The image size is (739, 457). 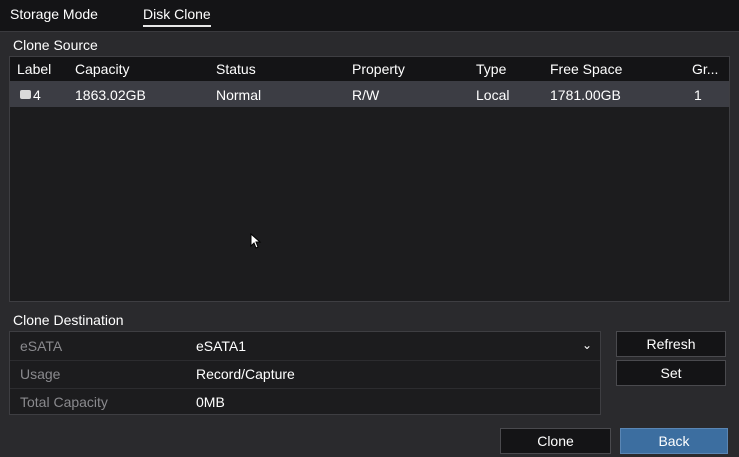 I want to click on column-header-type: Type, so click(x=491, y=69).